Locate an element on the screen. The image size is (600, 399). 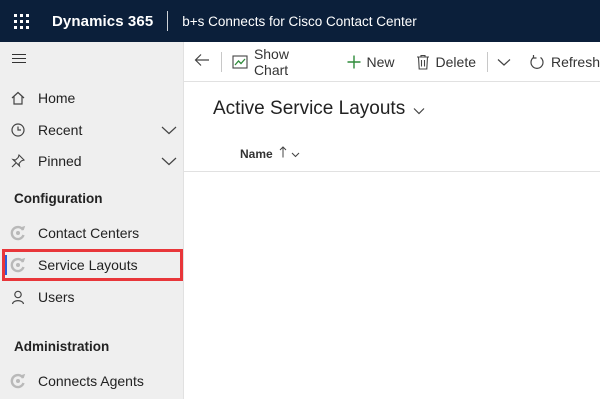
refresh-label: Refresh is located at coordinates (575, 61).